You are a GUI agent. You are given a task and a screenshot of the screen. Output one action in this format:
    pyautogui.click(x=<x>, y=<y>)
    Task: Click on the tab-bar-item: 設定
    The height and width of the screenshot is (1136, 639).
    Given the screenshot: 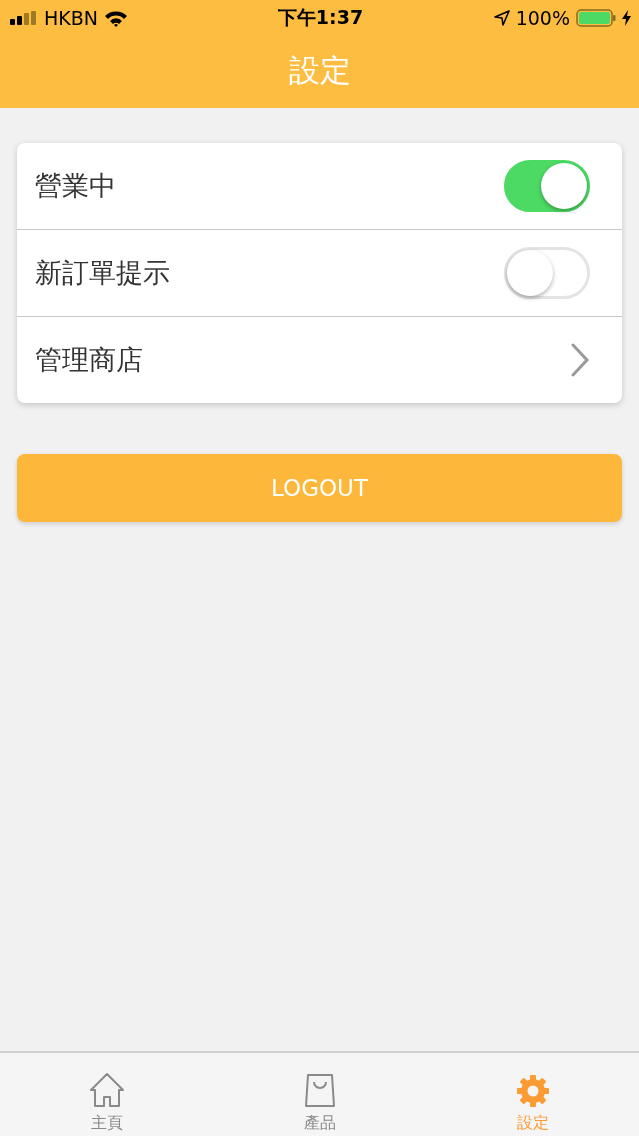 What is the action you would take?
    pyautogui.click(x=532, y=1094)
    